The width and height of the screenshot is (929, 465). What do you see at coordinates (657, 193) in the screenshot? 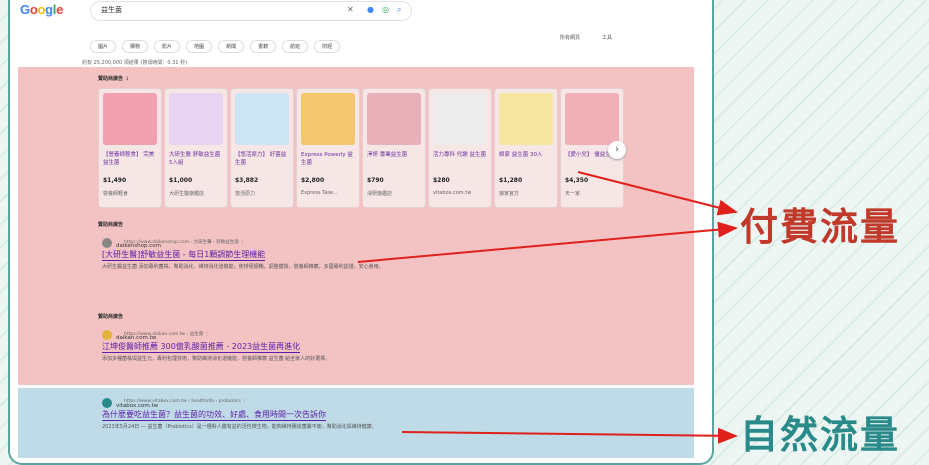
I see `arrow-products-to-paid` at bounding box center [657, 193].